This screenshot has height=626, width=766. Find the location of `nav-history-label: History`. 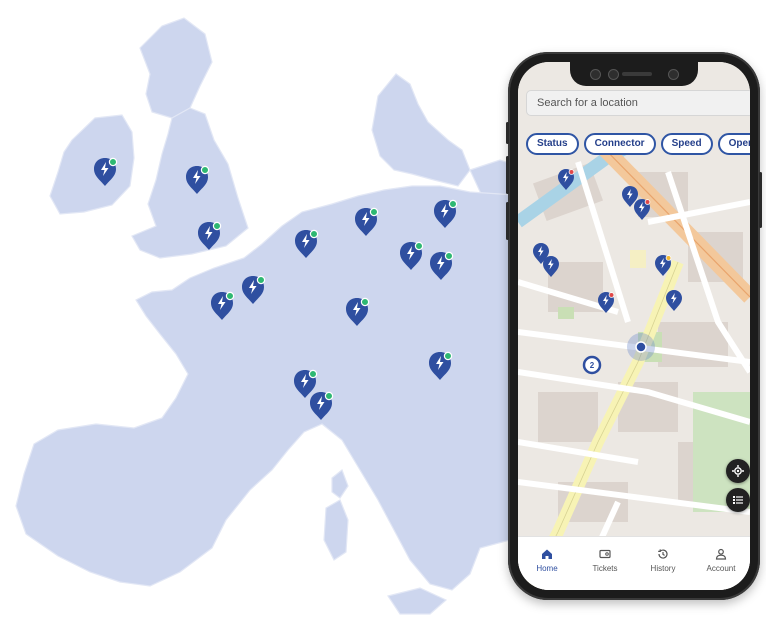

nav-history-label: History is located at coordinates (663, 568).